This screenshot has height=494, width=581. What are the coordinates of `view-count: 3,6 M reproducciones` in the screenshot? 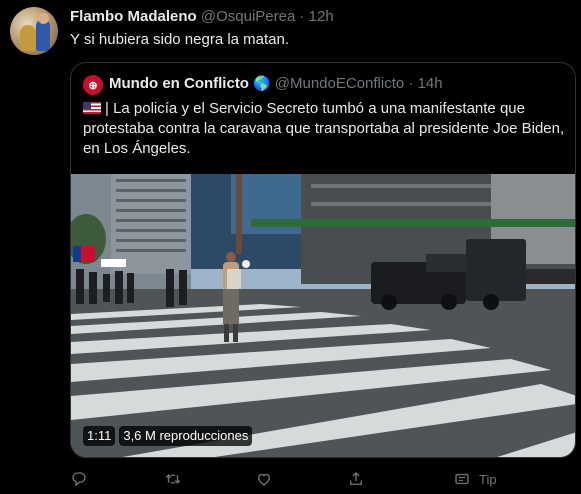 It's located at (186, 436).